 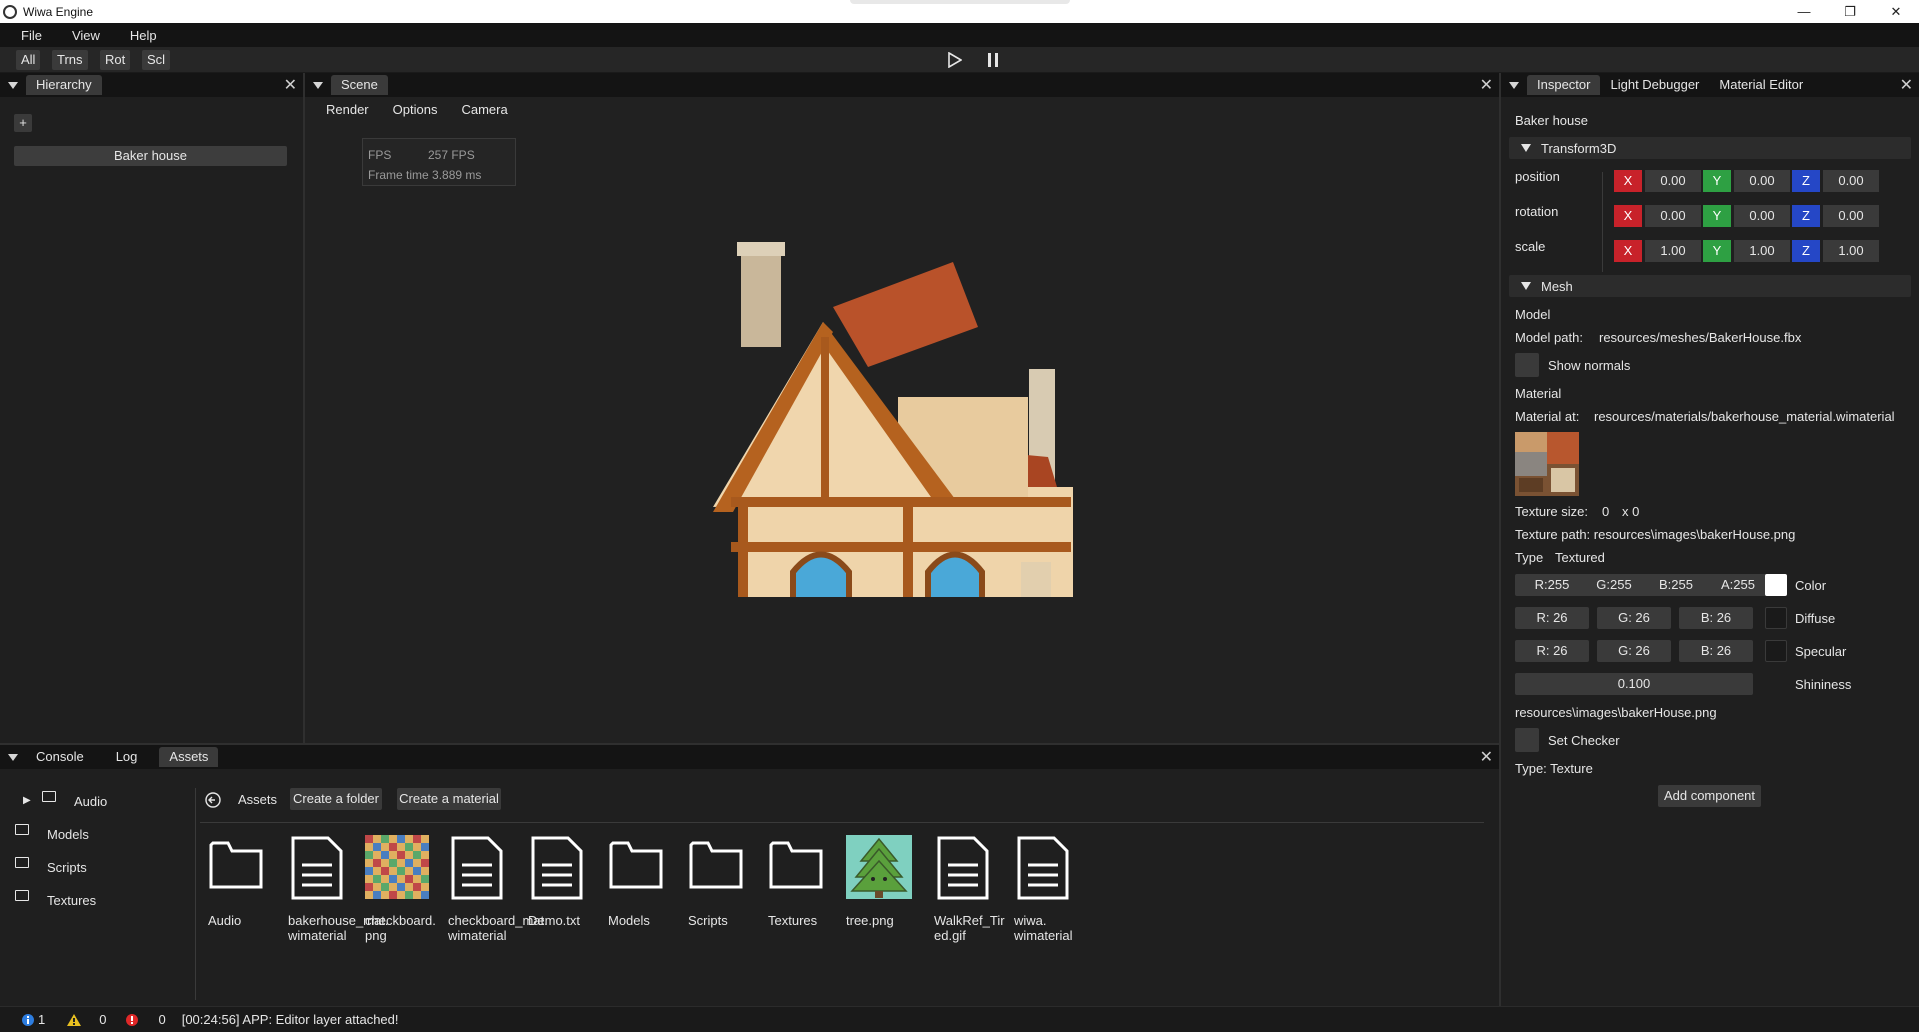 I want to click on hierarchy-item-baker-house: Baker house, so click(x=150, y=156).